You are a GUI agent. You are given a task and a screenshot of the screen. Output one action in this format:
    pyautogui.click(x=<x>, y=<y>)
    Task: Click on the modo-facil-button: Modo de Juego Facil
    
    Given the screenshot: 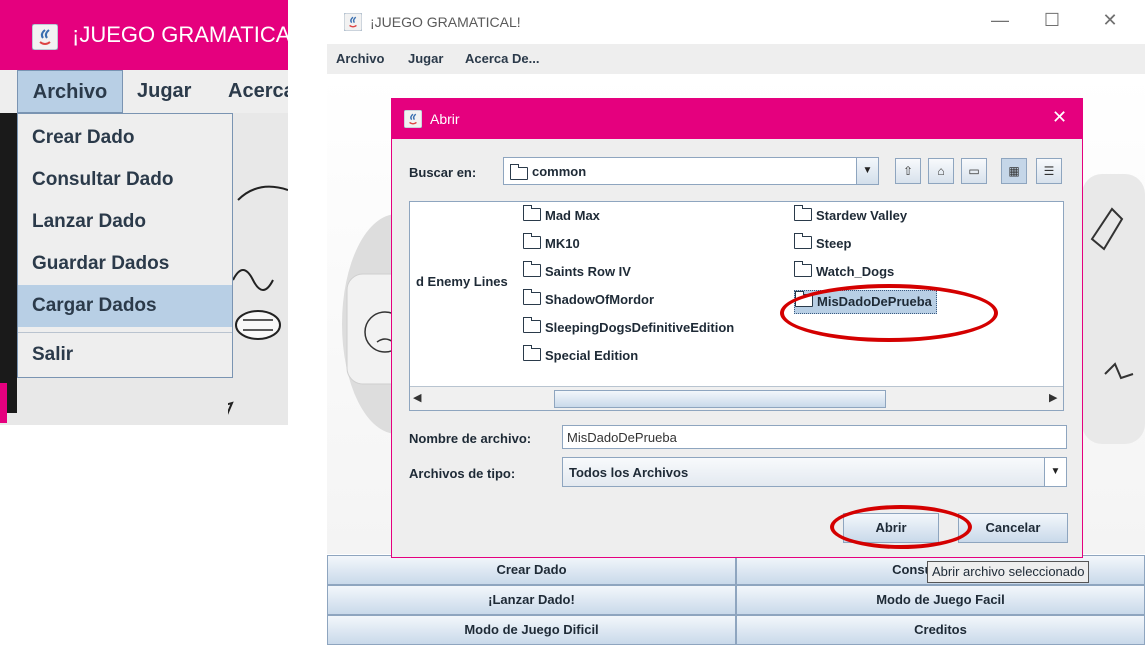 What is the action you would take?
    pyautogui.click(x=940, y=600)
    